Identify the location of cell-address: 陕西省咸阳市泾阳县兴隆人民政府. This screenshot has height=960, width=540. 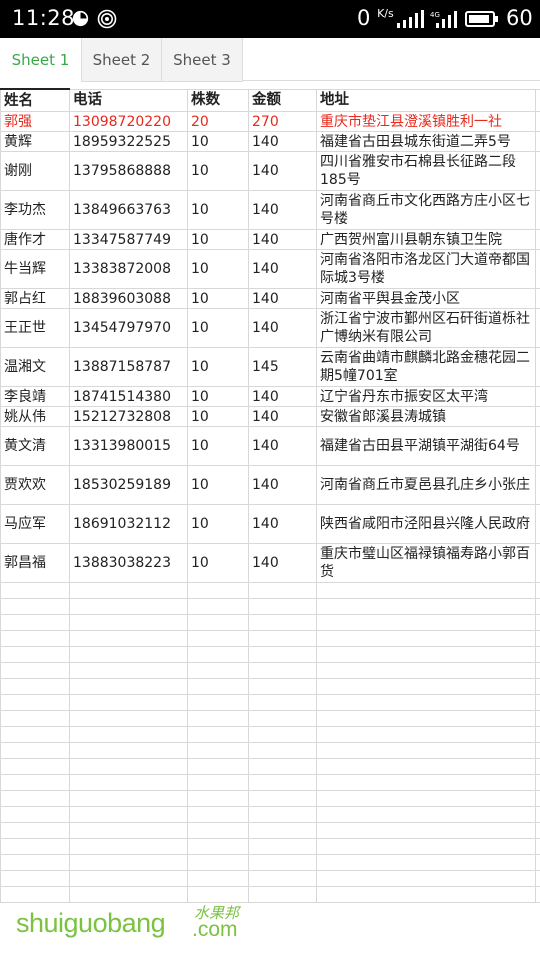
(426, 524).